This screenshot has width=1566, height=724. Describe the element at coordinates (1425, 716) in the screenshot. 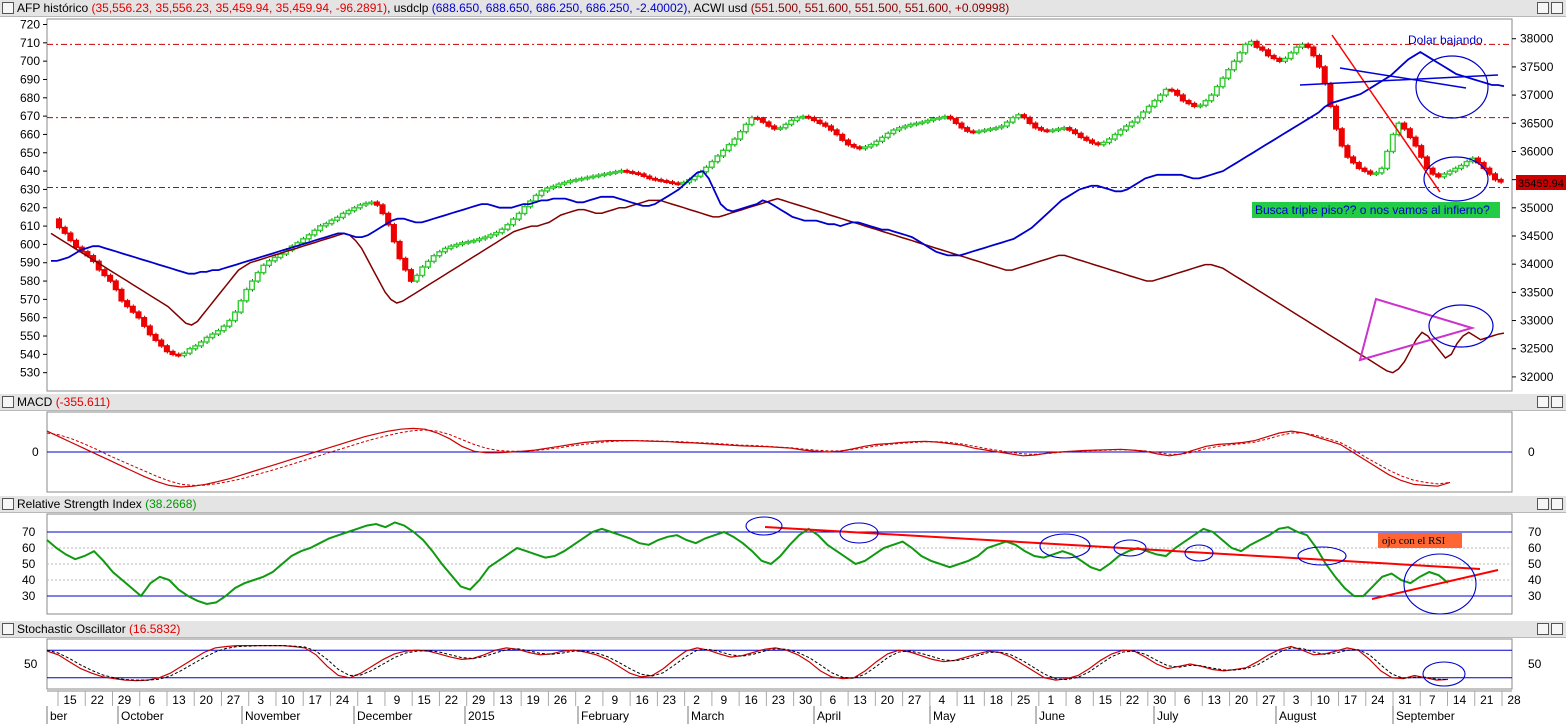

I see `month-label: September` at that location.